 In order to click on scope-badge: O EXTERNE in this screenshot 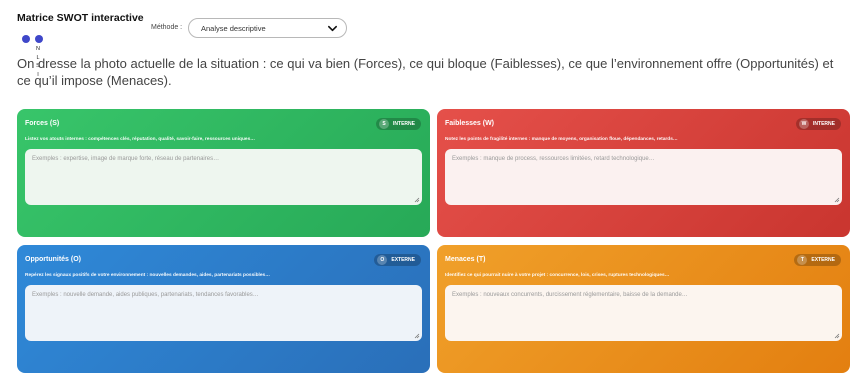, I will do `click(397, 260)`.